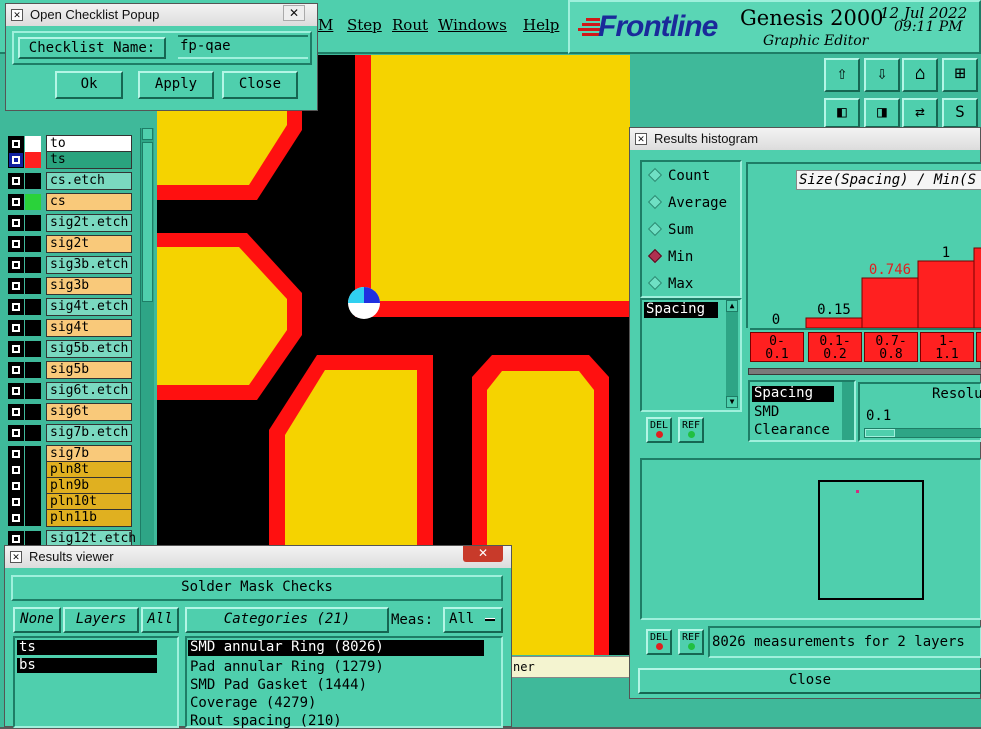  What do you see at coordinates (659, 642) in the screenshot?
I see `del-button-bottom: DEL` at bounding box center [659, 642].